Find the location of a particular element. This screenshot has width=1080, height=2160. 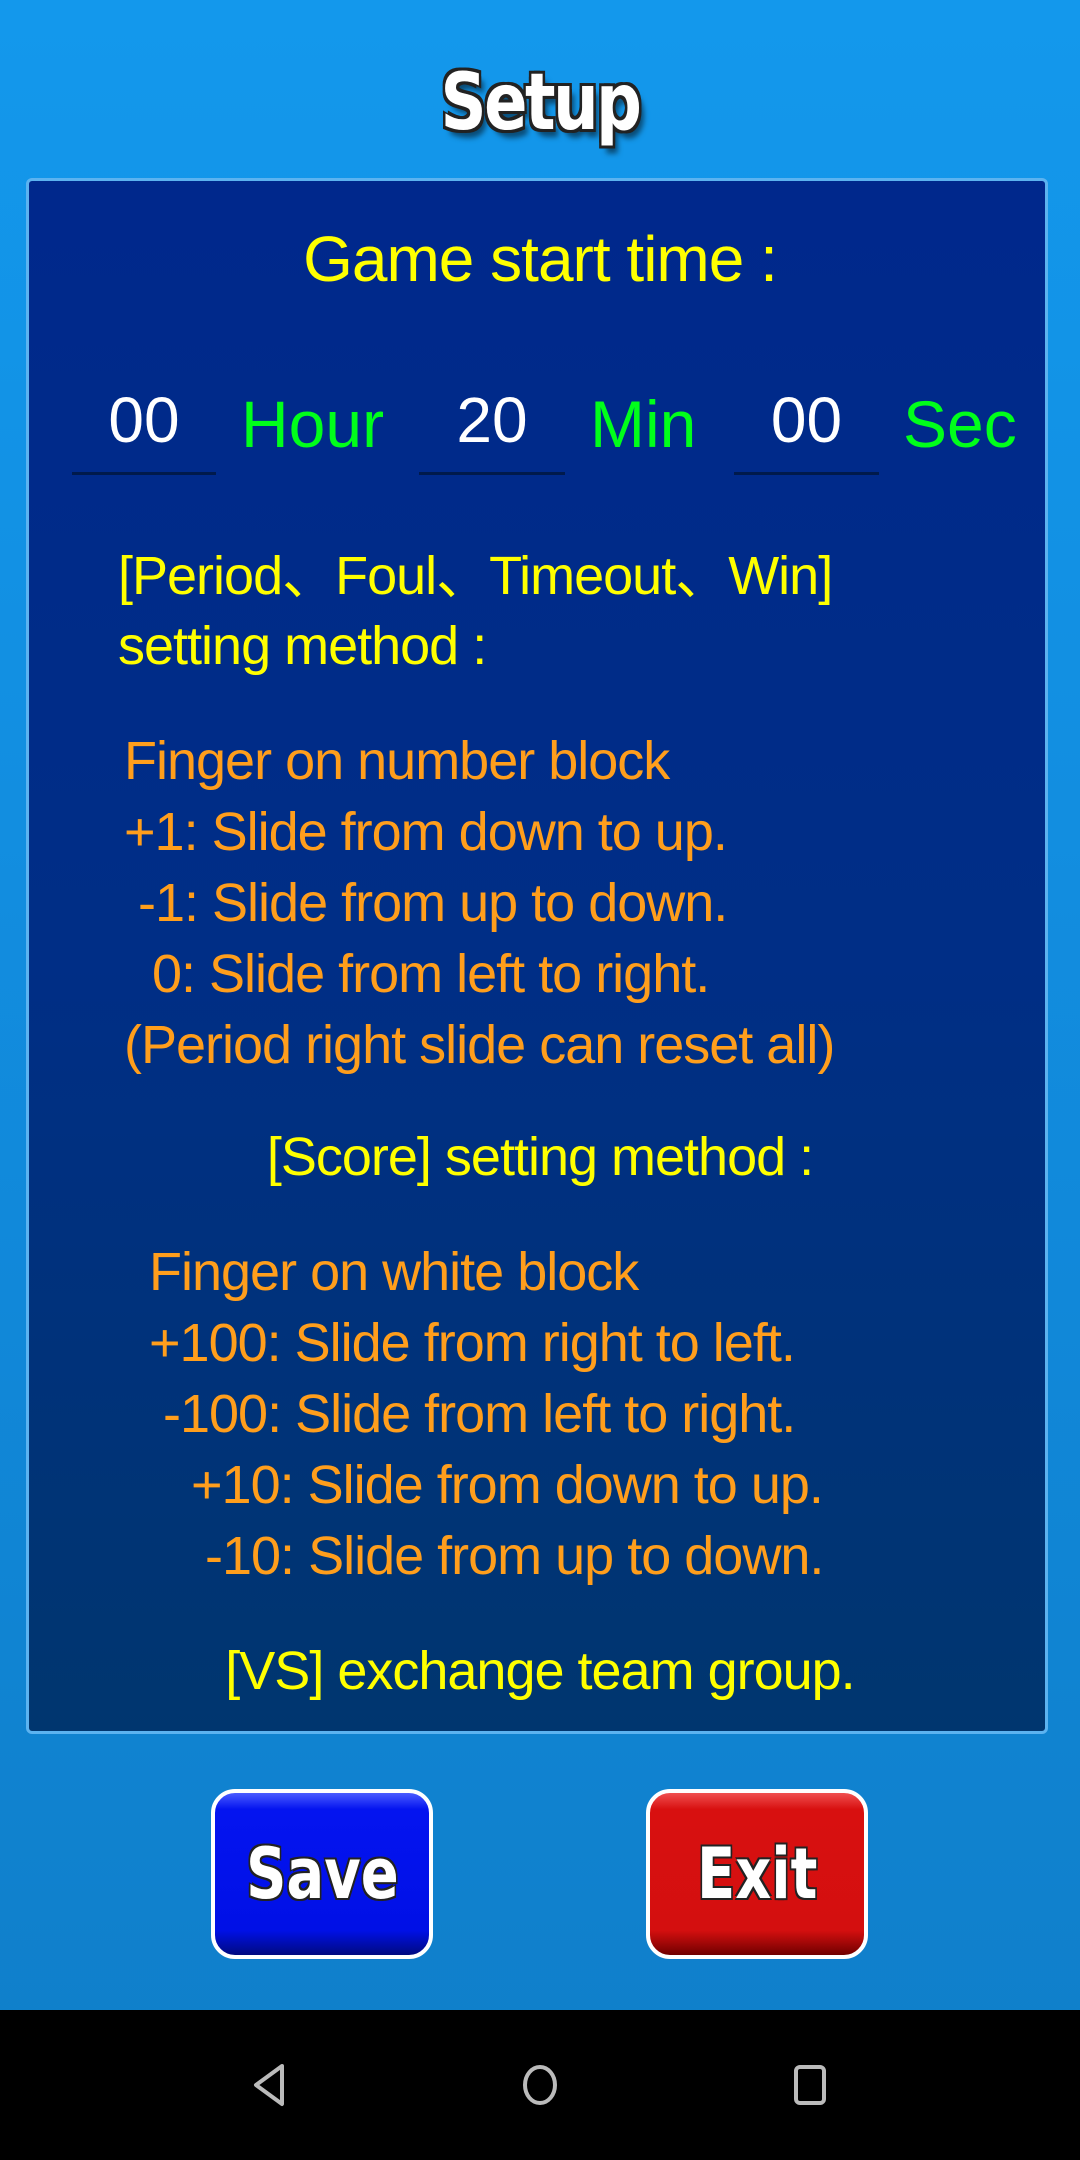

exit-button-label: Exit is located at coordinates (757, 1874).